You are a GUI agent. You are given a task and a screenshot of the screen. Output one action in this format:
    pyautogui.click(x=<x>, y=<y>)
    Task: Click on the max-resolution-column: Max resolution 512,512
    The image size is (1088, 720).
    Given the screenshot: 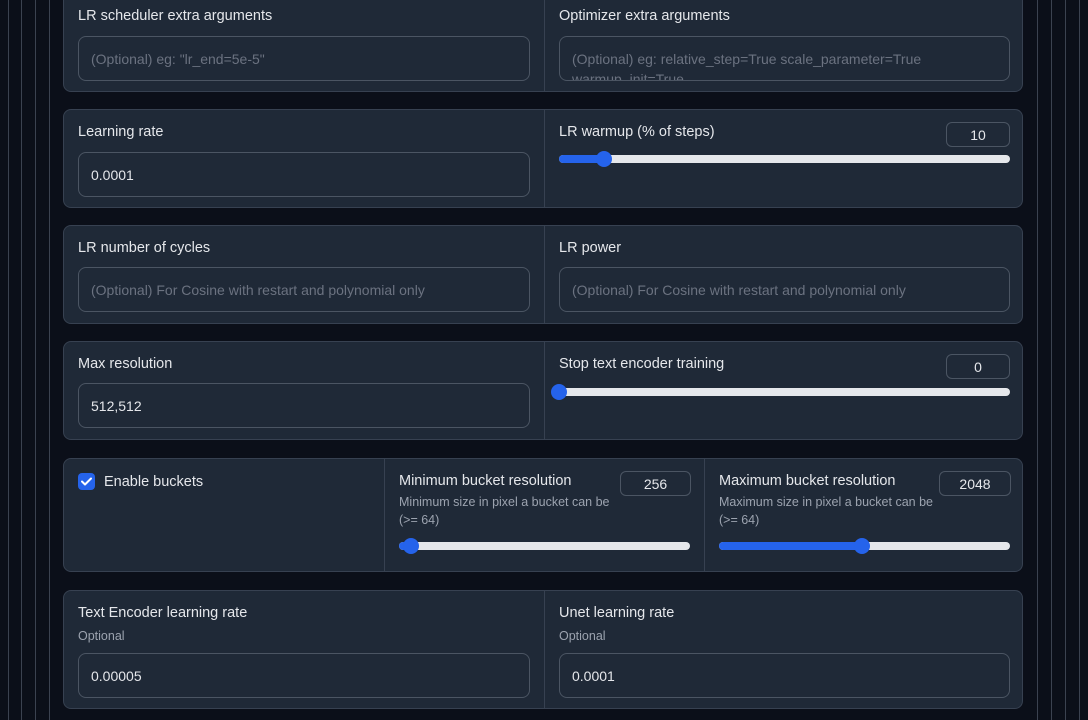 What is the action you would take?
    pyautogui.click(x=304, y=390)
    